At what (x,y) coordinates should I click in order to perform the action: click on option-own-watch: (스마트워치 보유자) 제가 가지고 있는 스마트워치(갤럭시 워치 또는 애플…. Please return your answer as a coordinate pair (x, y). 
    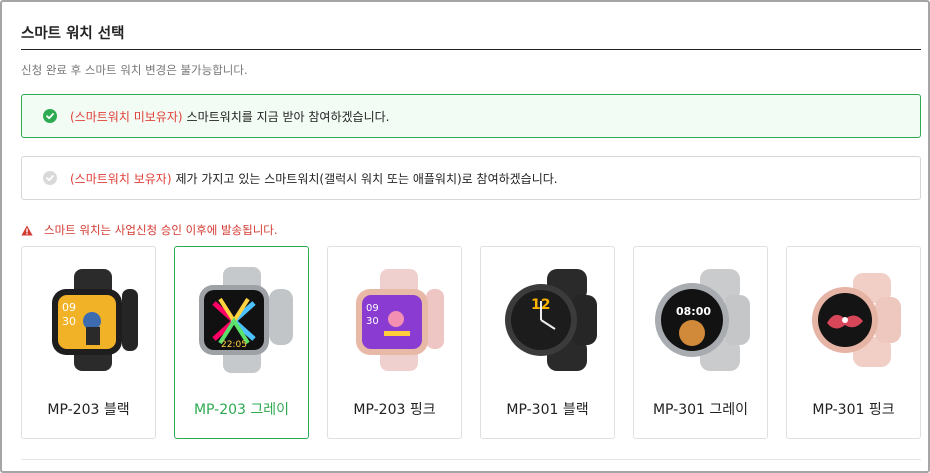
    Looking at the image, I should click on (471, 178).